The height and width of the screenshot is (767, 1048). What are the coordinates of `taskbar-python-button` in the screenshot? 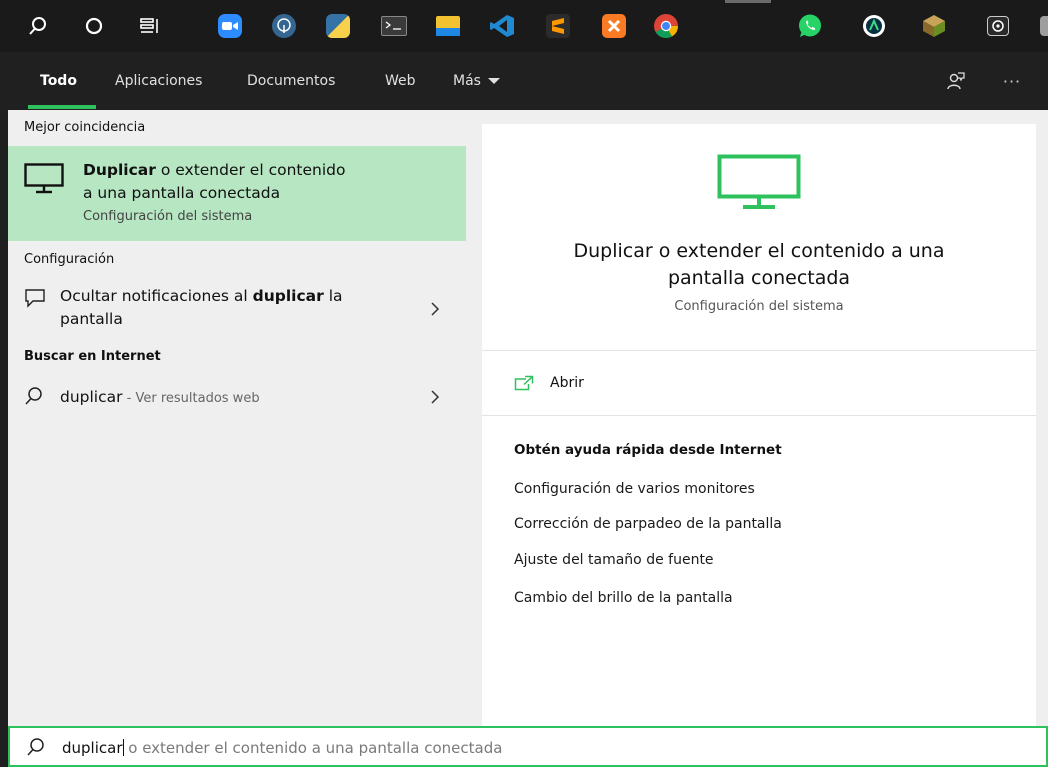 It's located at (338, 26).